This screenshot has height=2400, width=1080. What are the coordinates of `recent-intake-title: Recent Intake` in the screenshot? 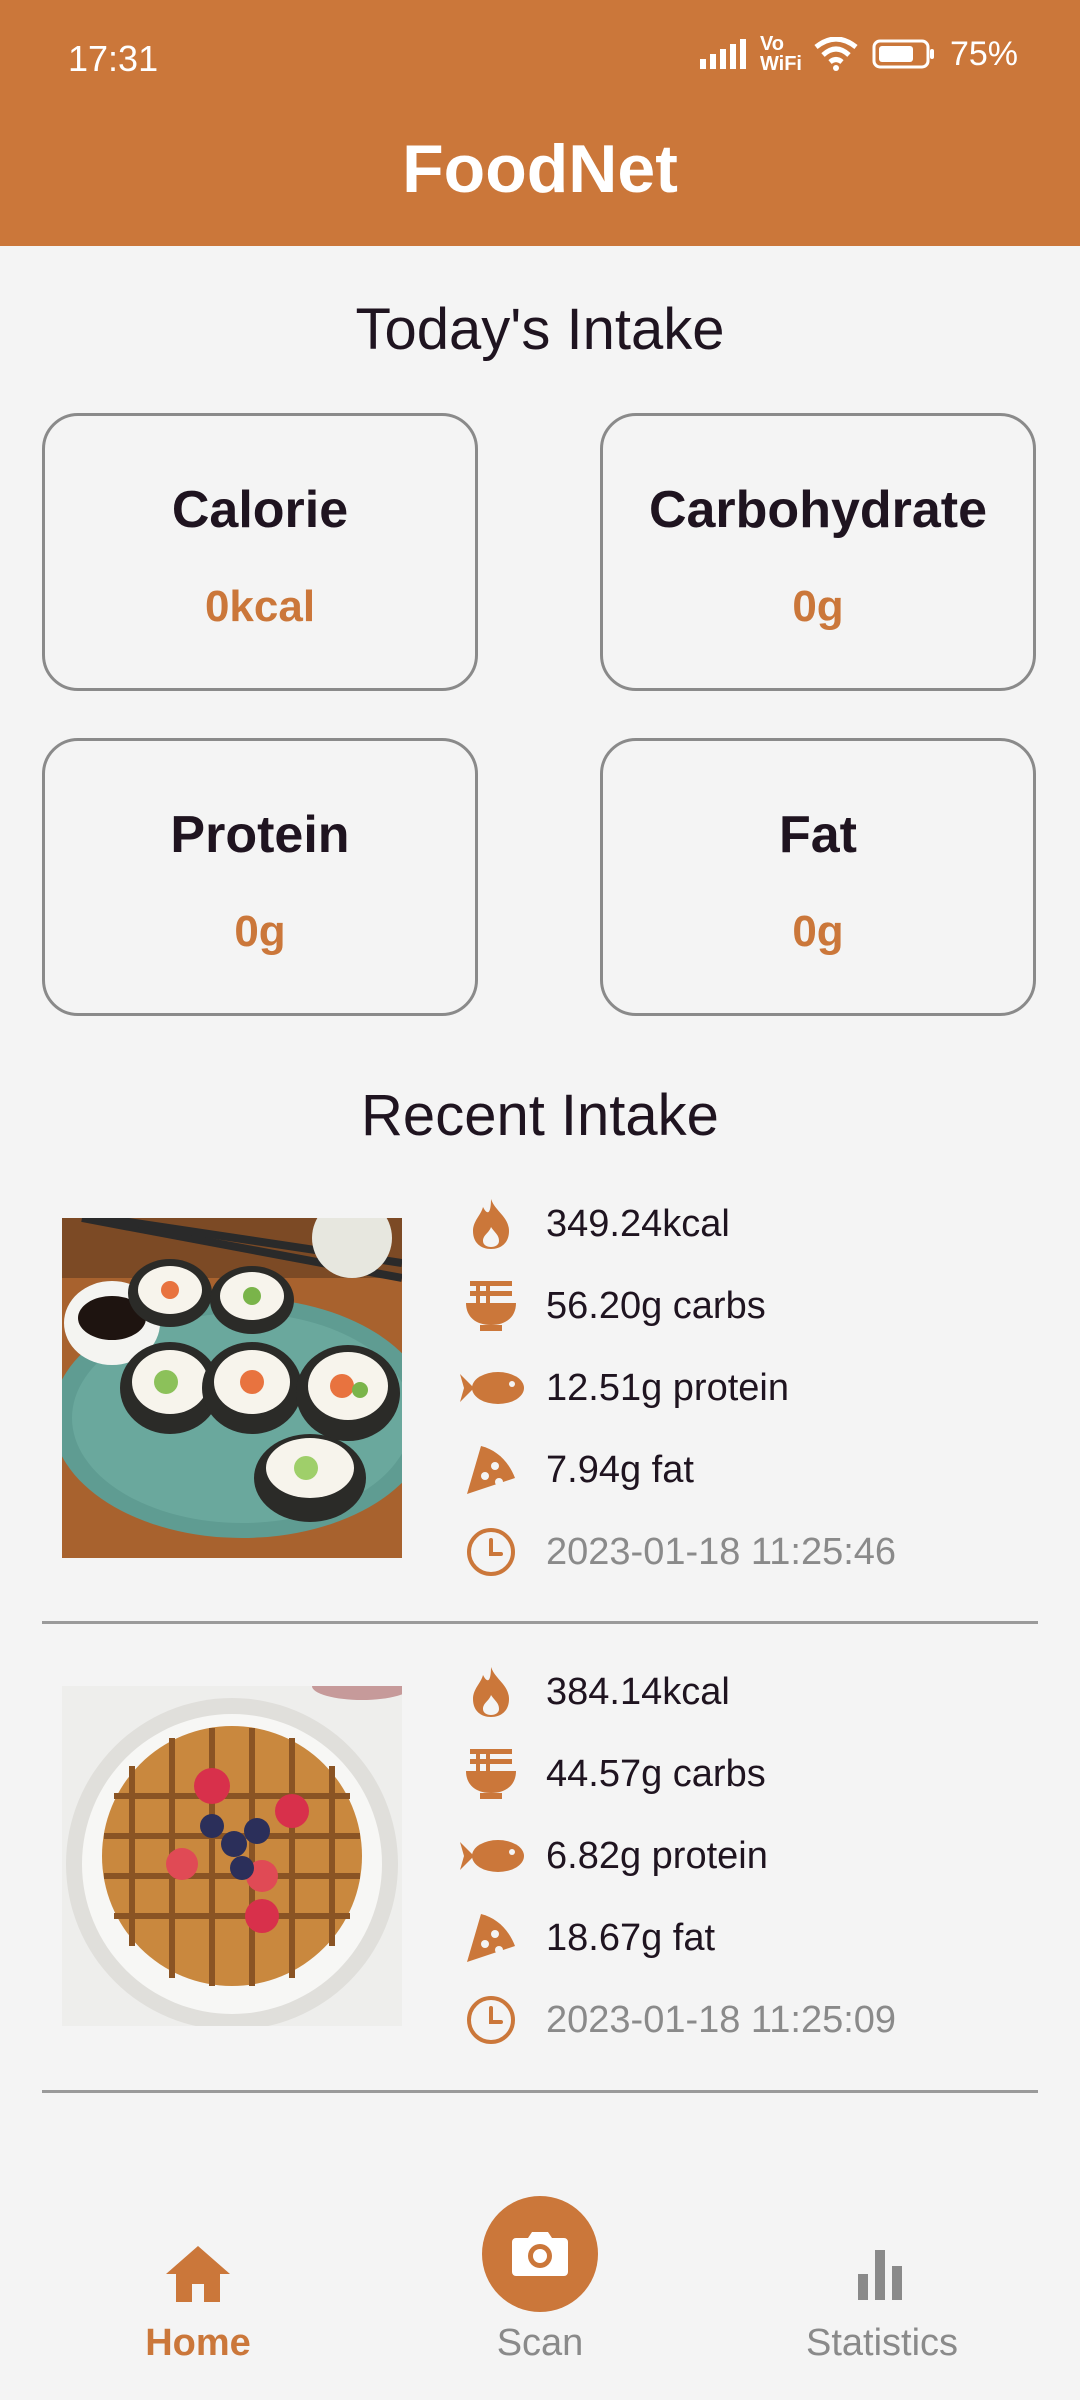 It's located at (540, 1115).